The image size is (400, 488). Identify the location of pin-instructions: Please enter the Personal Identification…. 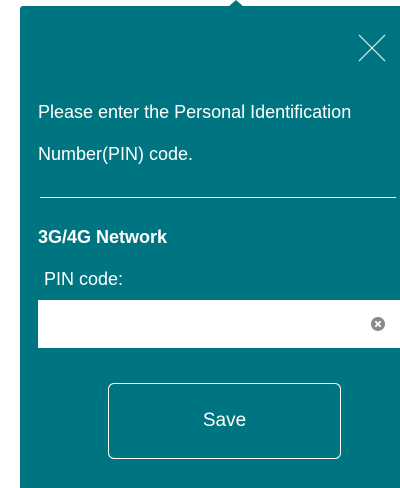
(195, 133).